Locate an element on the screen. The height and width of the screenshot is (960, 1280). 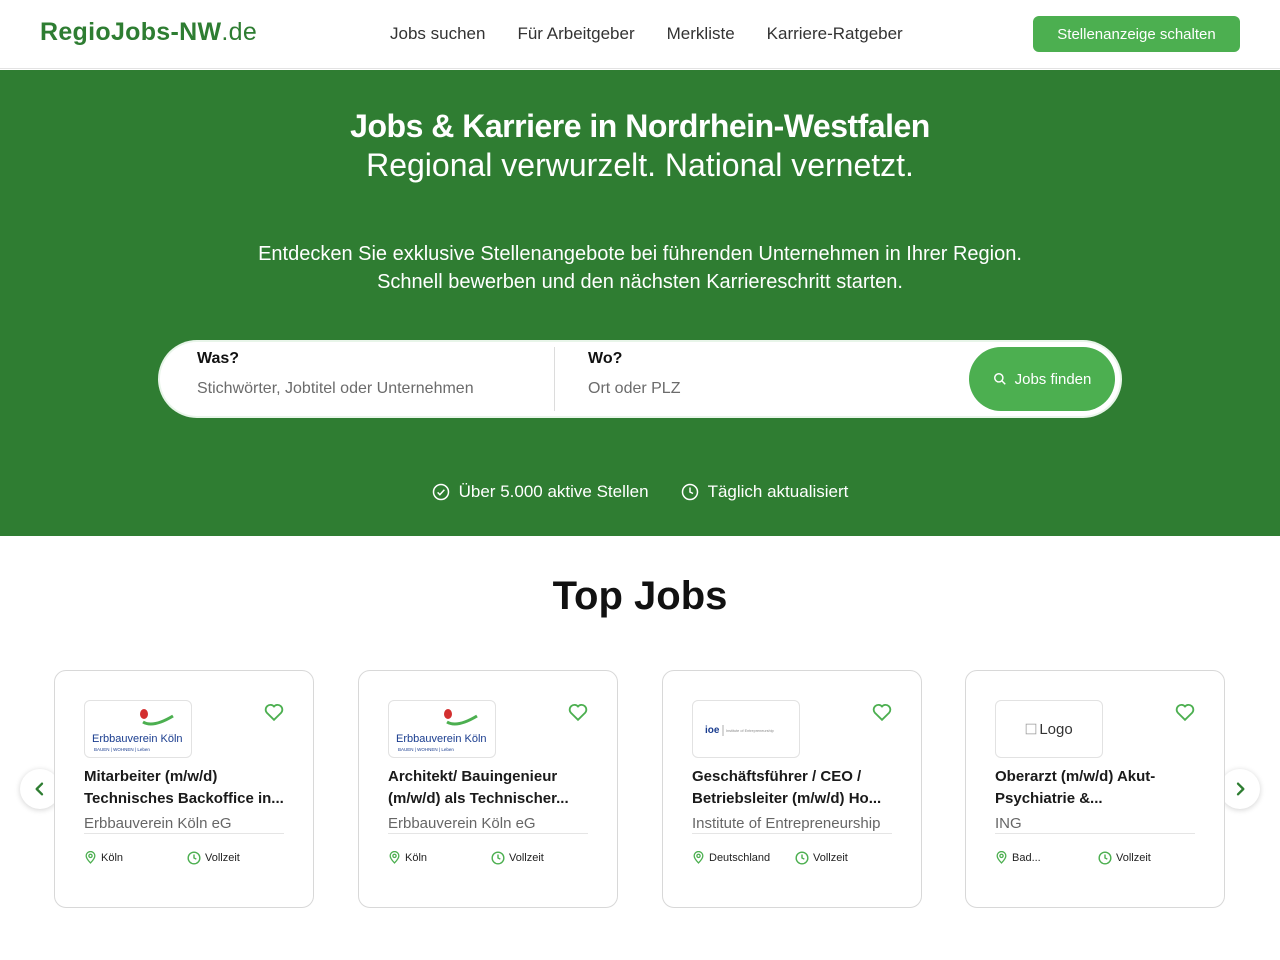
where-input is located at coordinates (758, 389).